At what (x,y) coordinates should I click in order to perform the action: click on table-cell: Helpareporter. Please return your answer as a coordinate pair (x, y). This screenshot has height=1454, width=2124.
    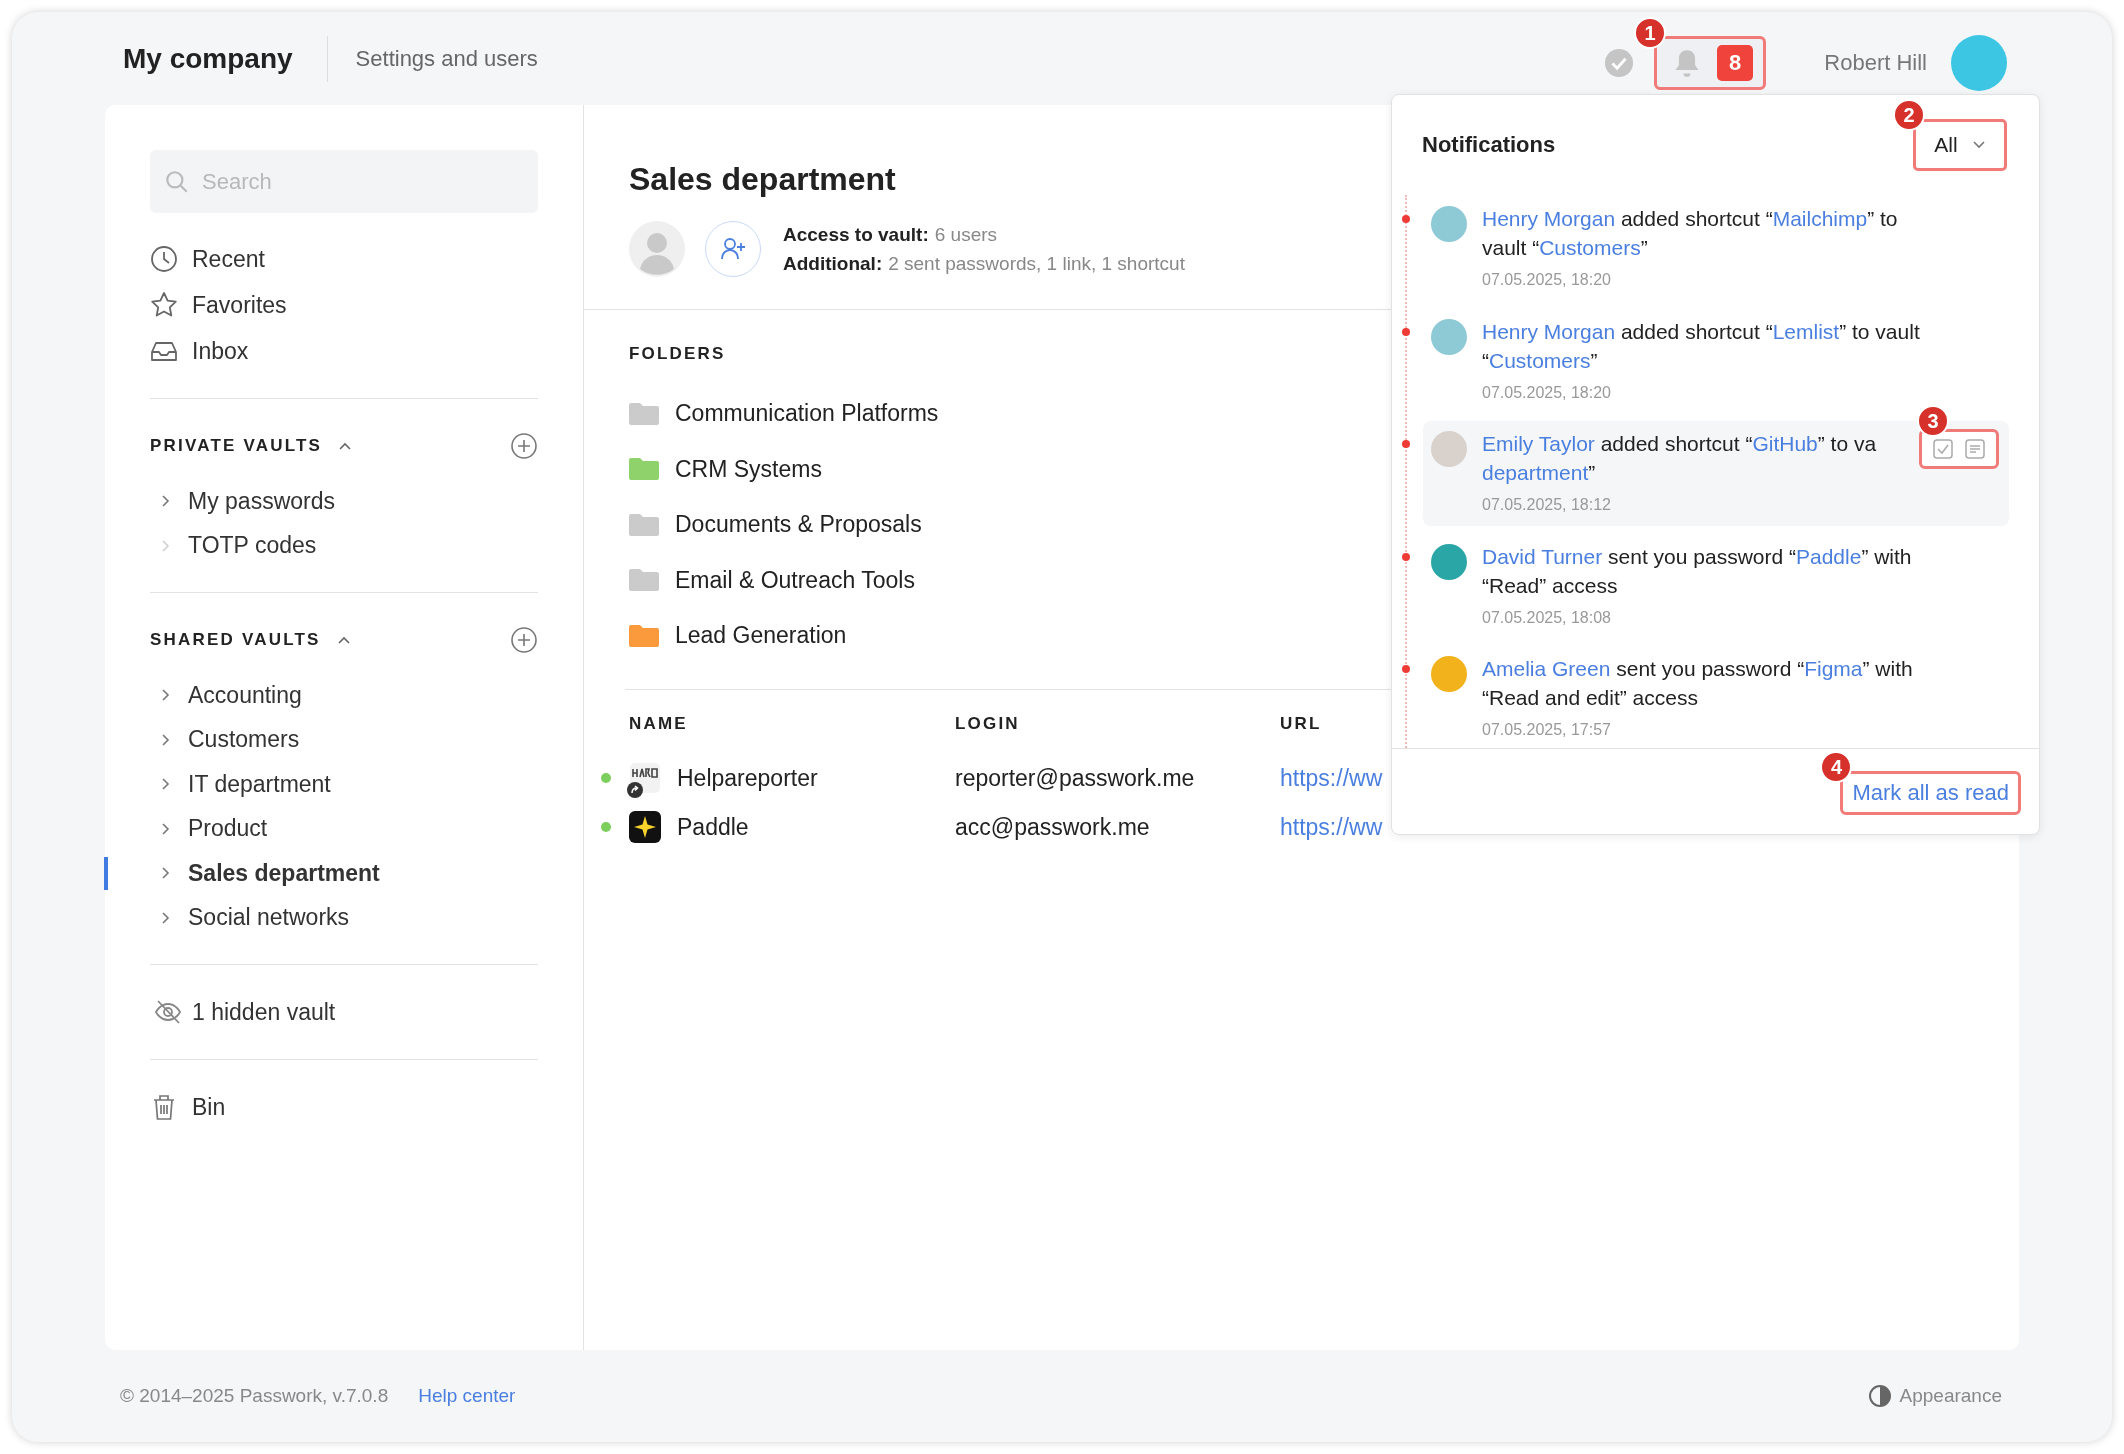
    Looking at the image, I should click on (747, 778).